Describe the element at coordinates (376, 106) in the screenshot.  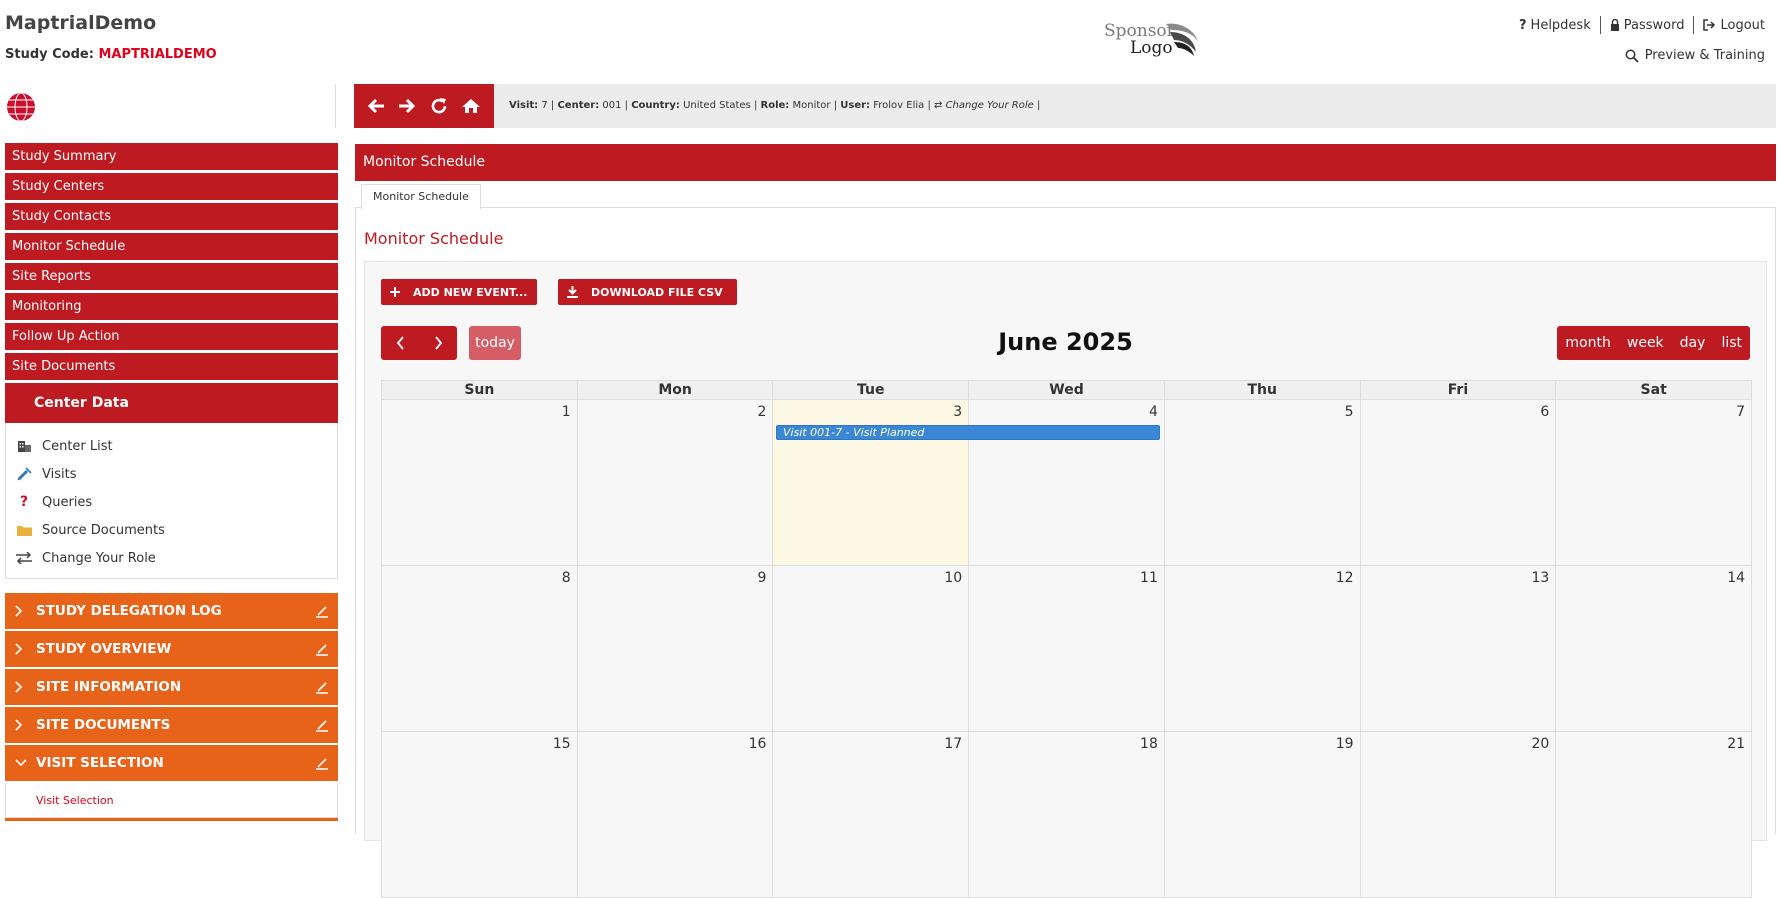
I see `back-arrow-icon` at that location.